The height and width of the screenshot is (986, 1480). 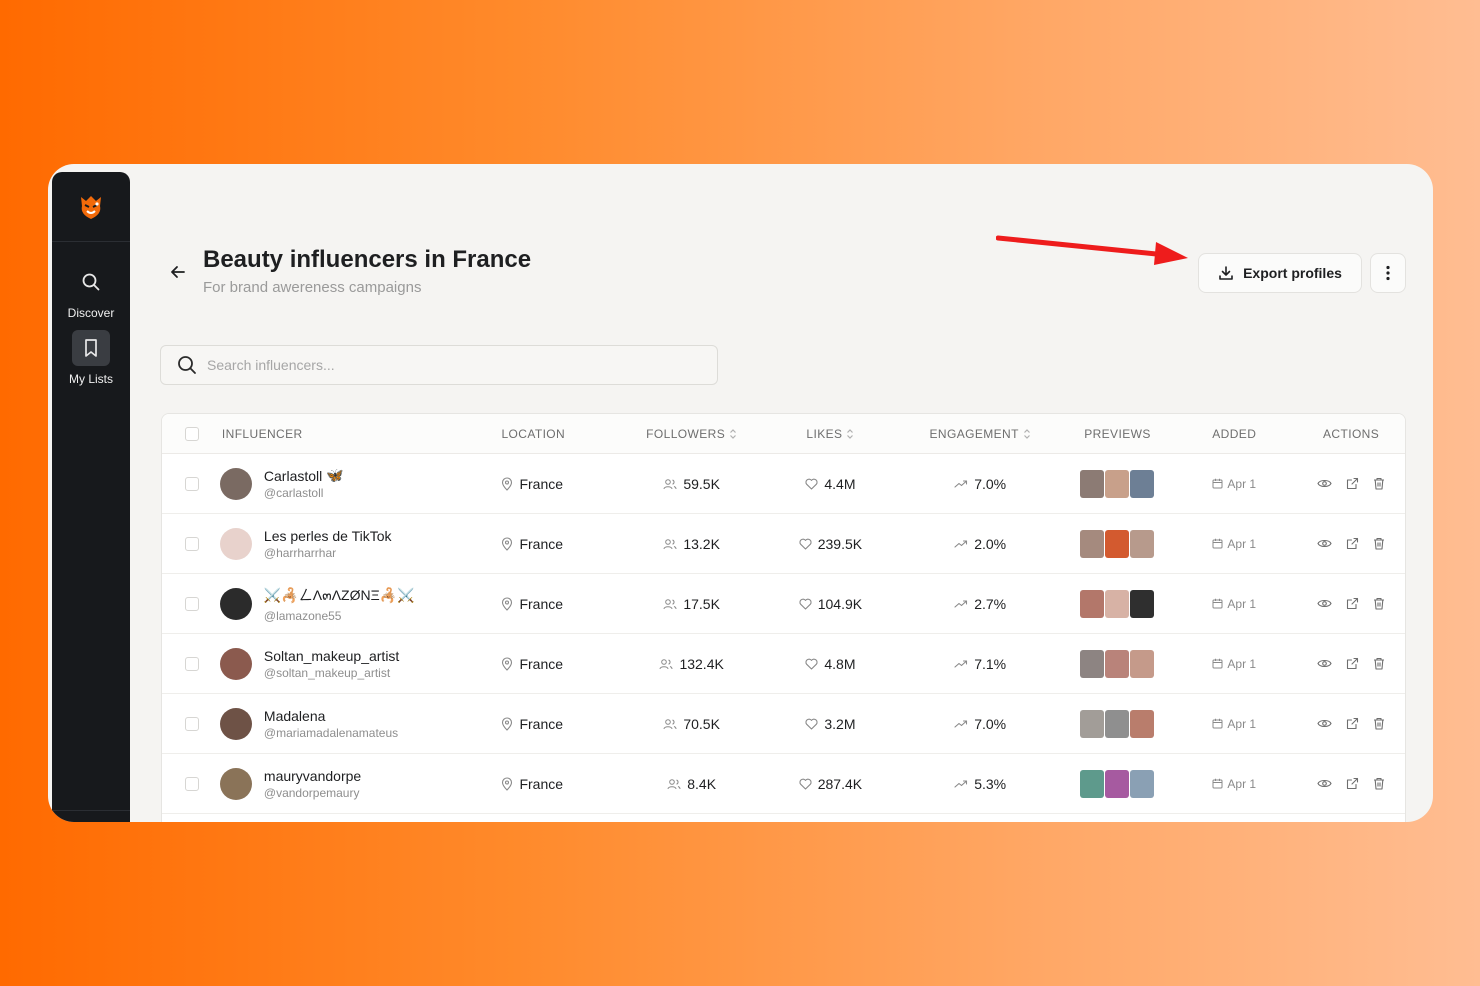 I want to click on likes-value: 3.2M, so click(x=840, y=723).